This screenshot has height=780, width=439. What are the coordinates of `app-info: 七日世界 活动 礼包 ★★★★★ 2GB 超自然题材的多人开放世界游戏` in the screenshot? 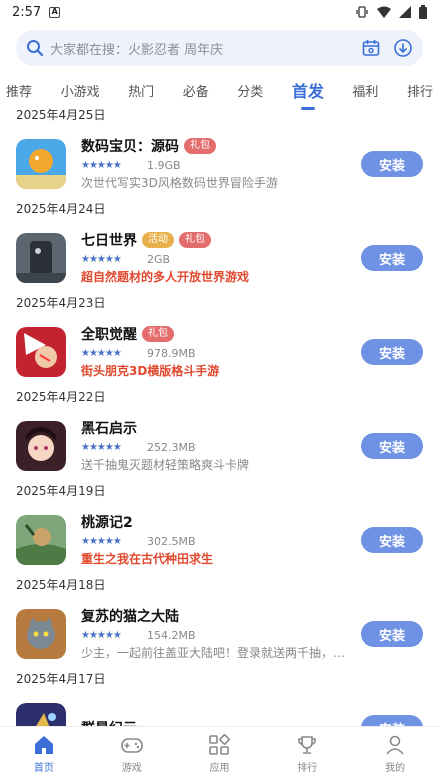 It's located at (216, 258).